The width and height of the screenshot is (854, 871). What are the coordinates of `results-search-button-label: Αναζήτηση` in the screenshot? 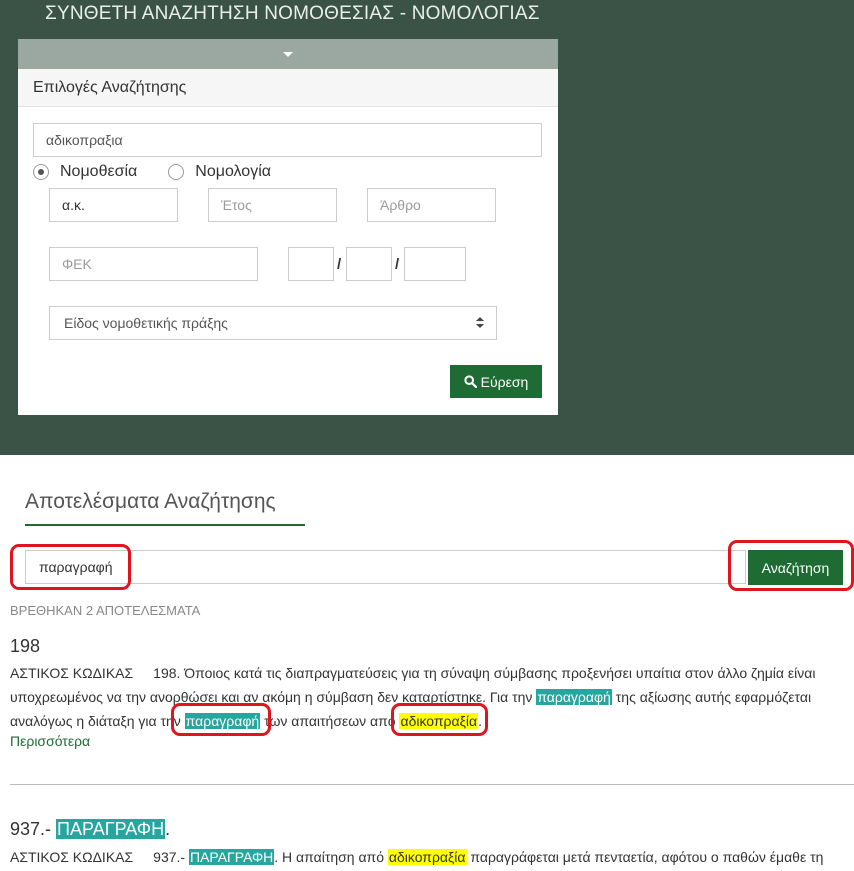 It's located at (795, 567).